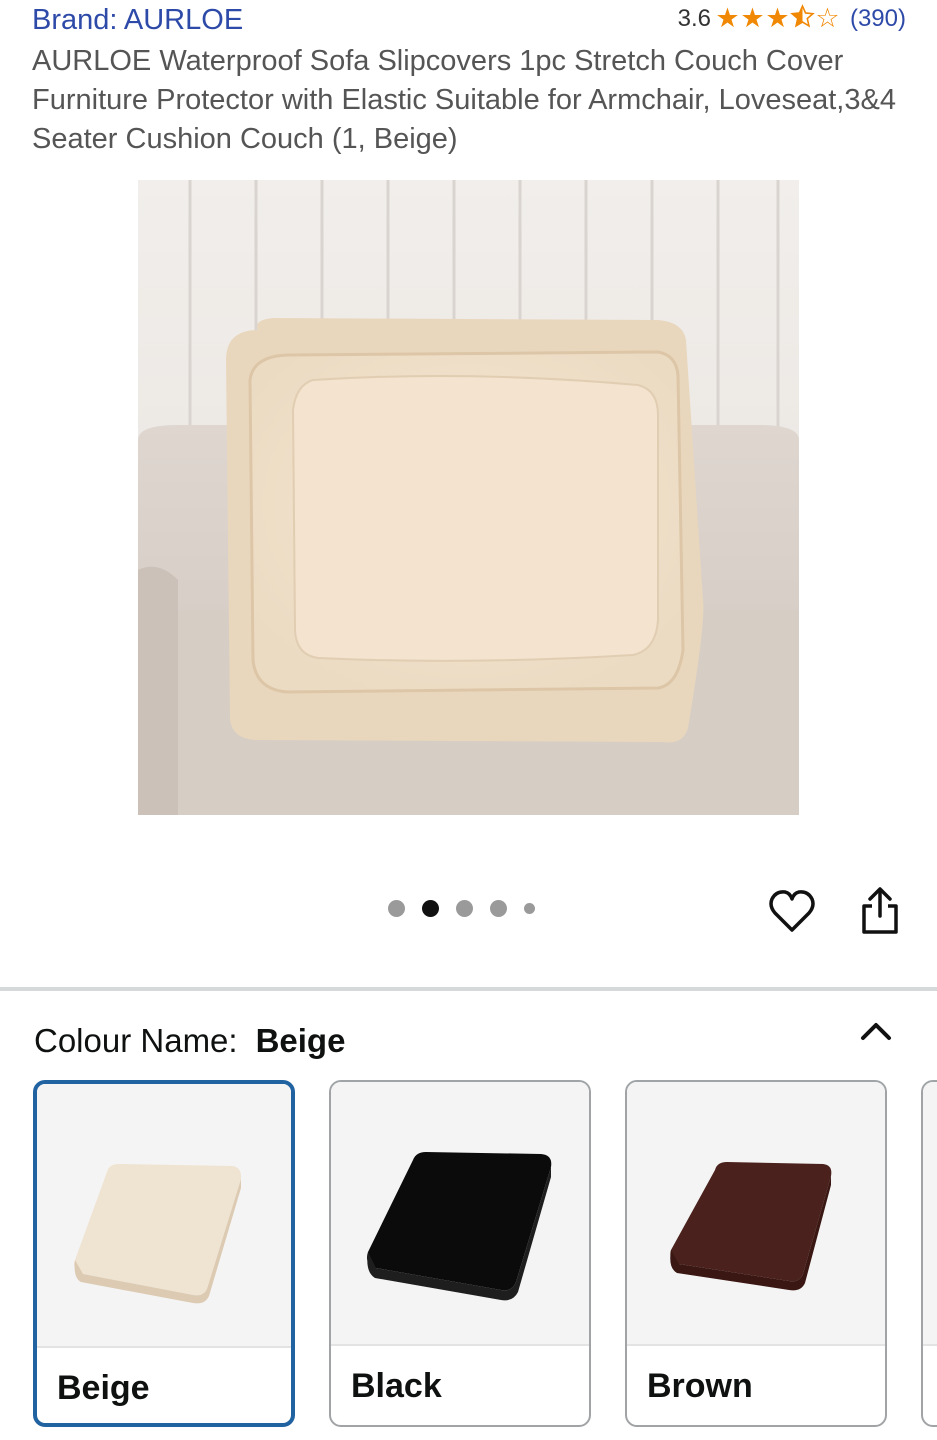 This screenshot has height=1440, width=937. I want to click on share-icon, so click(880, 910).